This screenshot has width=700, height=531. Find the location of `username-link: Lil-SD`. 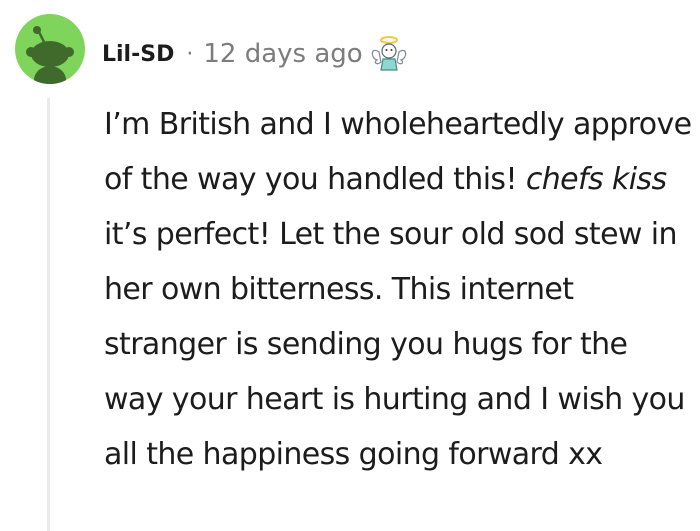

username-link: Lil-SD is located at coordinates (138, 54).